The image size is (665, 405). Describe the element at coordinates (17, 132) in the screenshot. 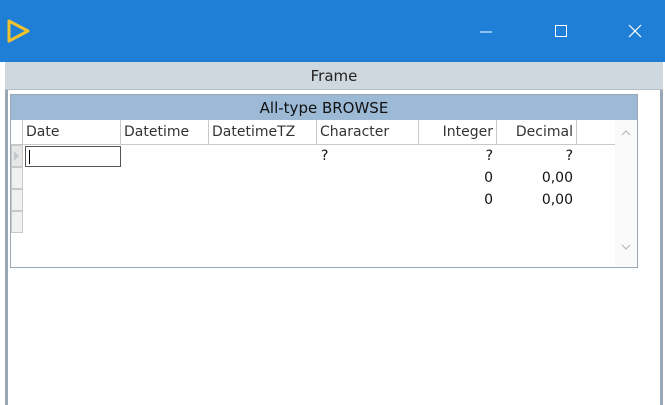

I see `row-indicator-header` at that location.